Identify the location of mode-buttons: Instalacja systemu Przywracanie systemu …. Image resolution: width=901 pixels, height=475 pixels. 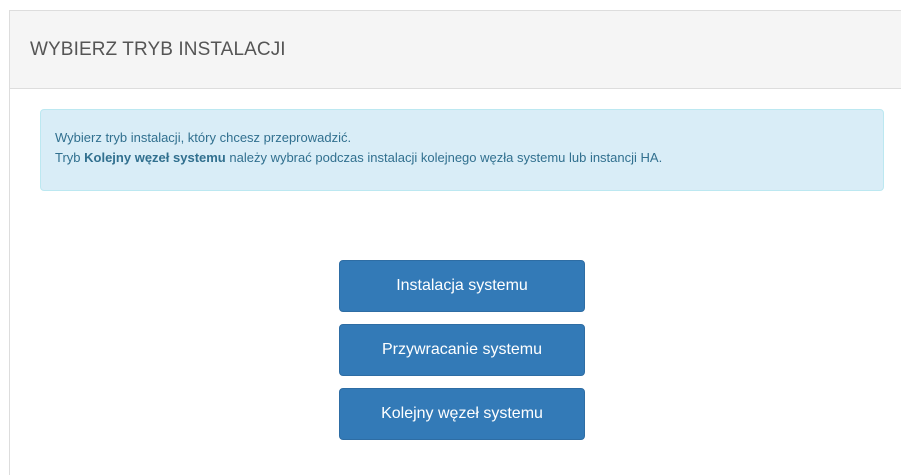
(462, 356).